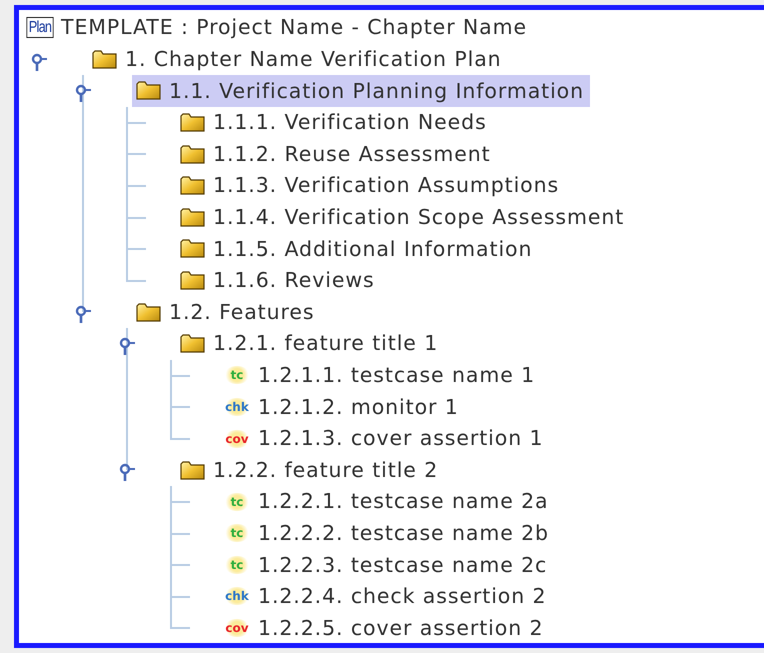 This screenshot has height=653, width=764. Describe the element at coordinates (298, 60) in the screenshot. I see `tree-item: 1. Chapter Name Verification Plan` at that location.